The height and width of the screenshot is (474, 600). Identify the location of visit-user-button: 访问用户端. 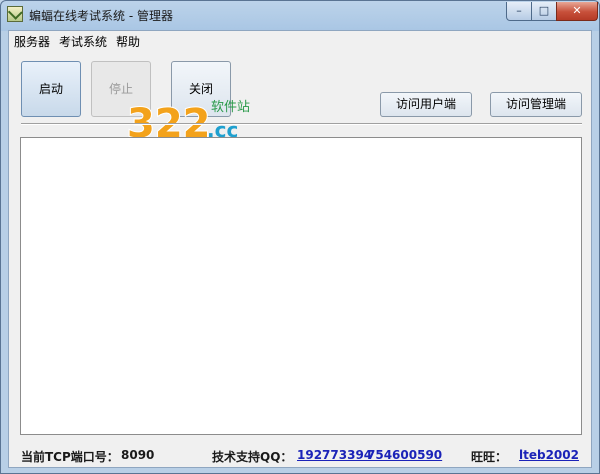
(426, 104).